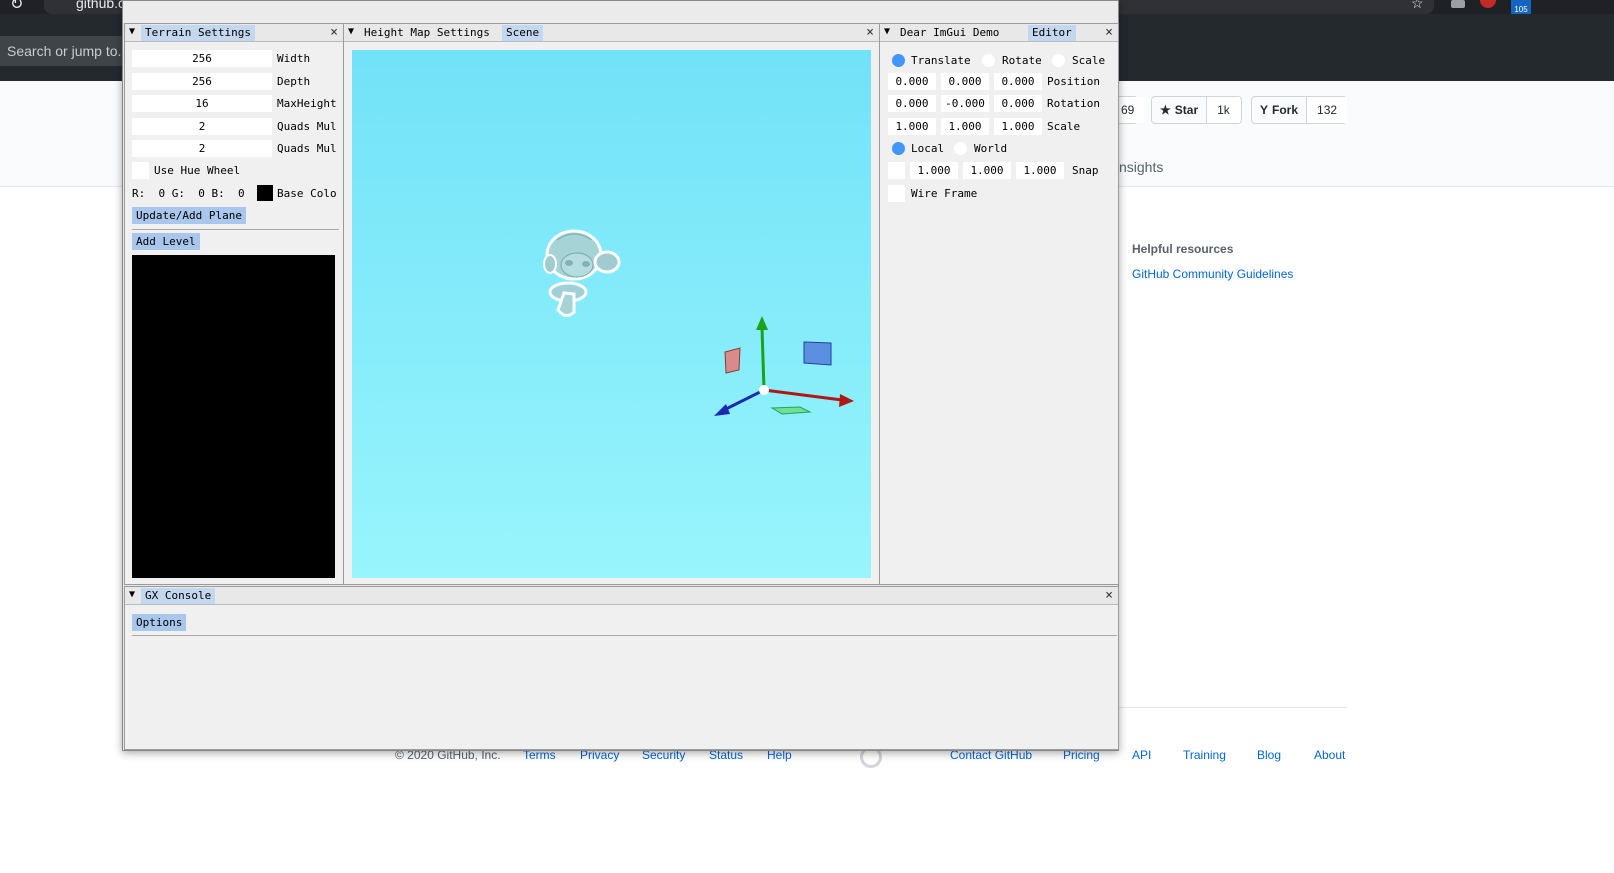 The height and width of the screenshot is (873, 1614). I want to click on scale-radio, so click(1058, 60).